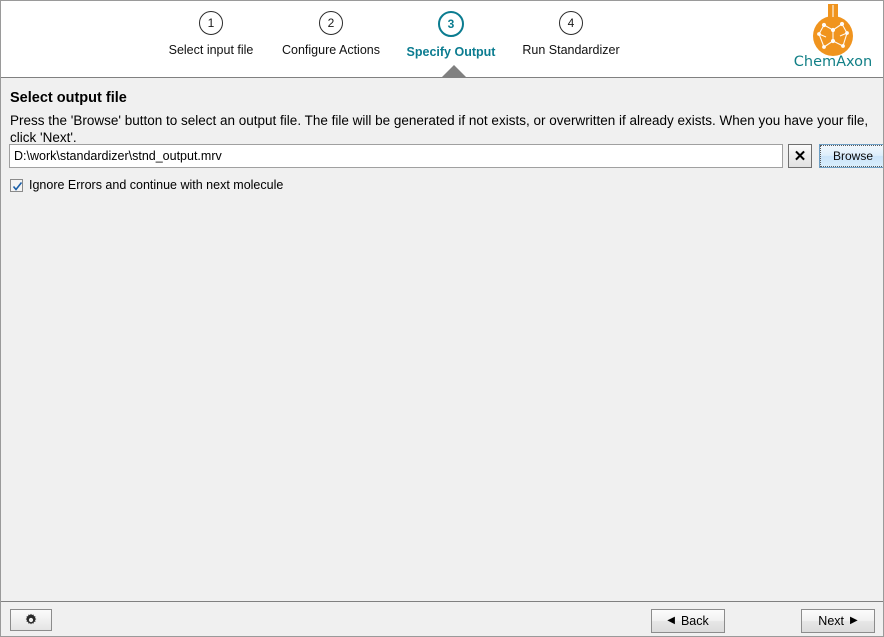 The height and width of the screenshot is (637, 884). I want to click on ignore-errors-checkbox, so click(16, 185).